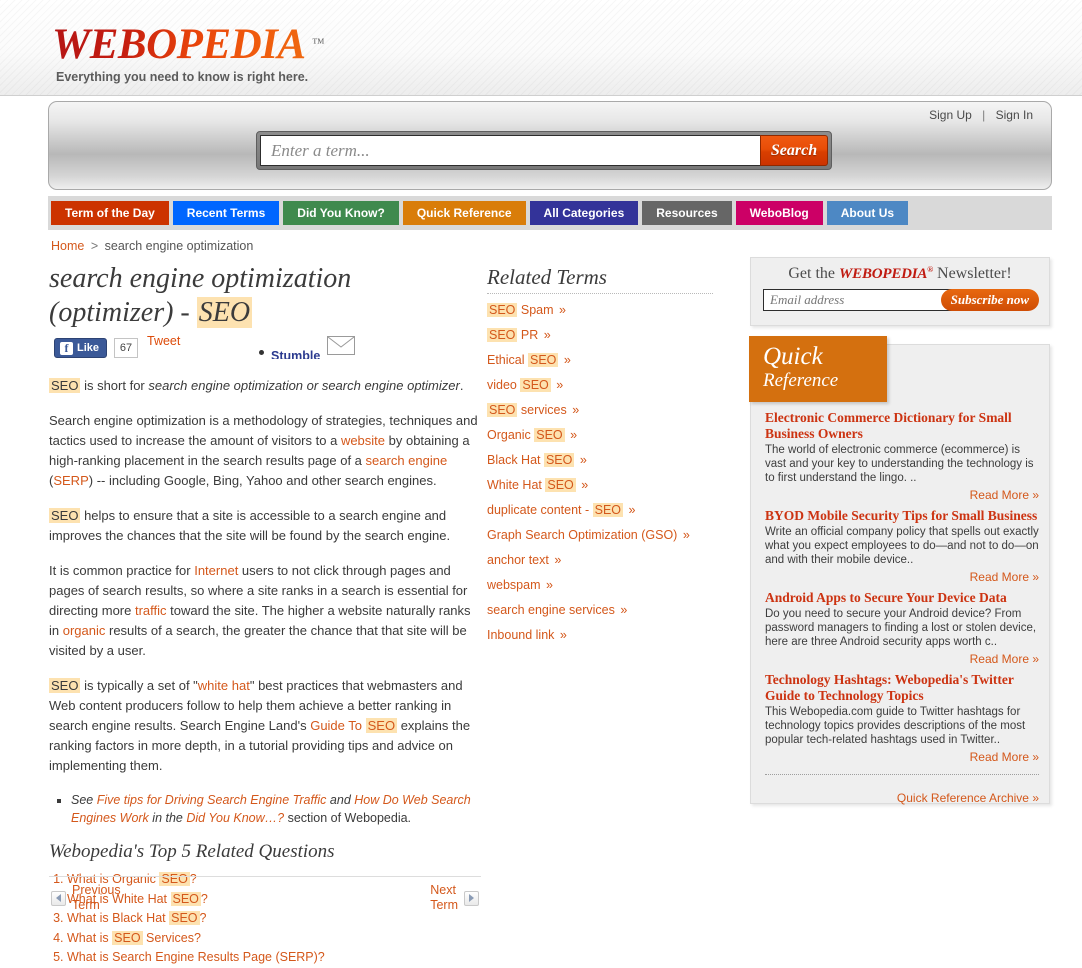 This screenshot has width=1082, height=968. I want to click on facebook-like-button: f Like, so click(81, 348).